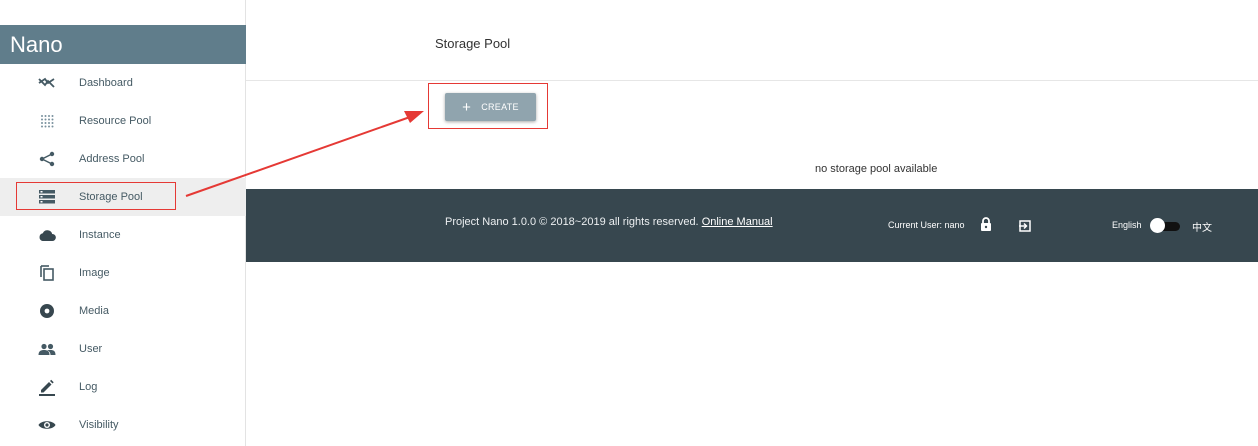  Describe the element at coordinates (737, 222) in the screenshot. I see `online-manual-link: Online Manual` at that location.